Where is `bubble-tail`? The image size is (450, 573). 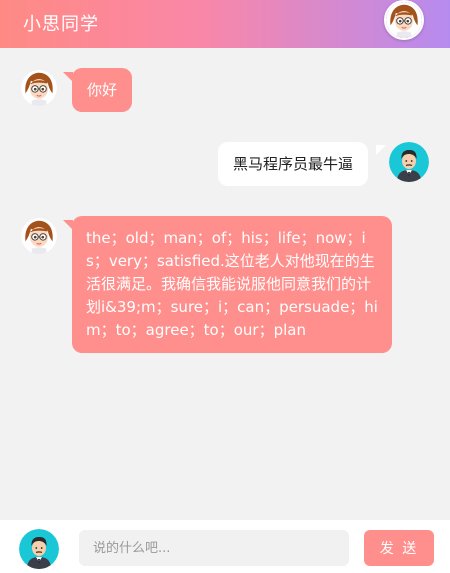
bubble-tail is located at coordinates (381, 150).